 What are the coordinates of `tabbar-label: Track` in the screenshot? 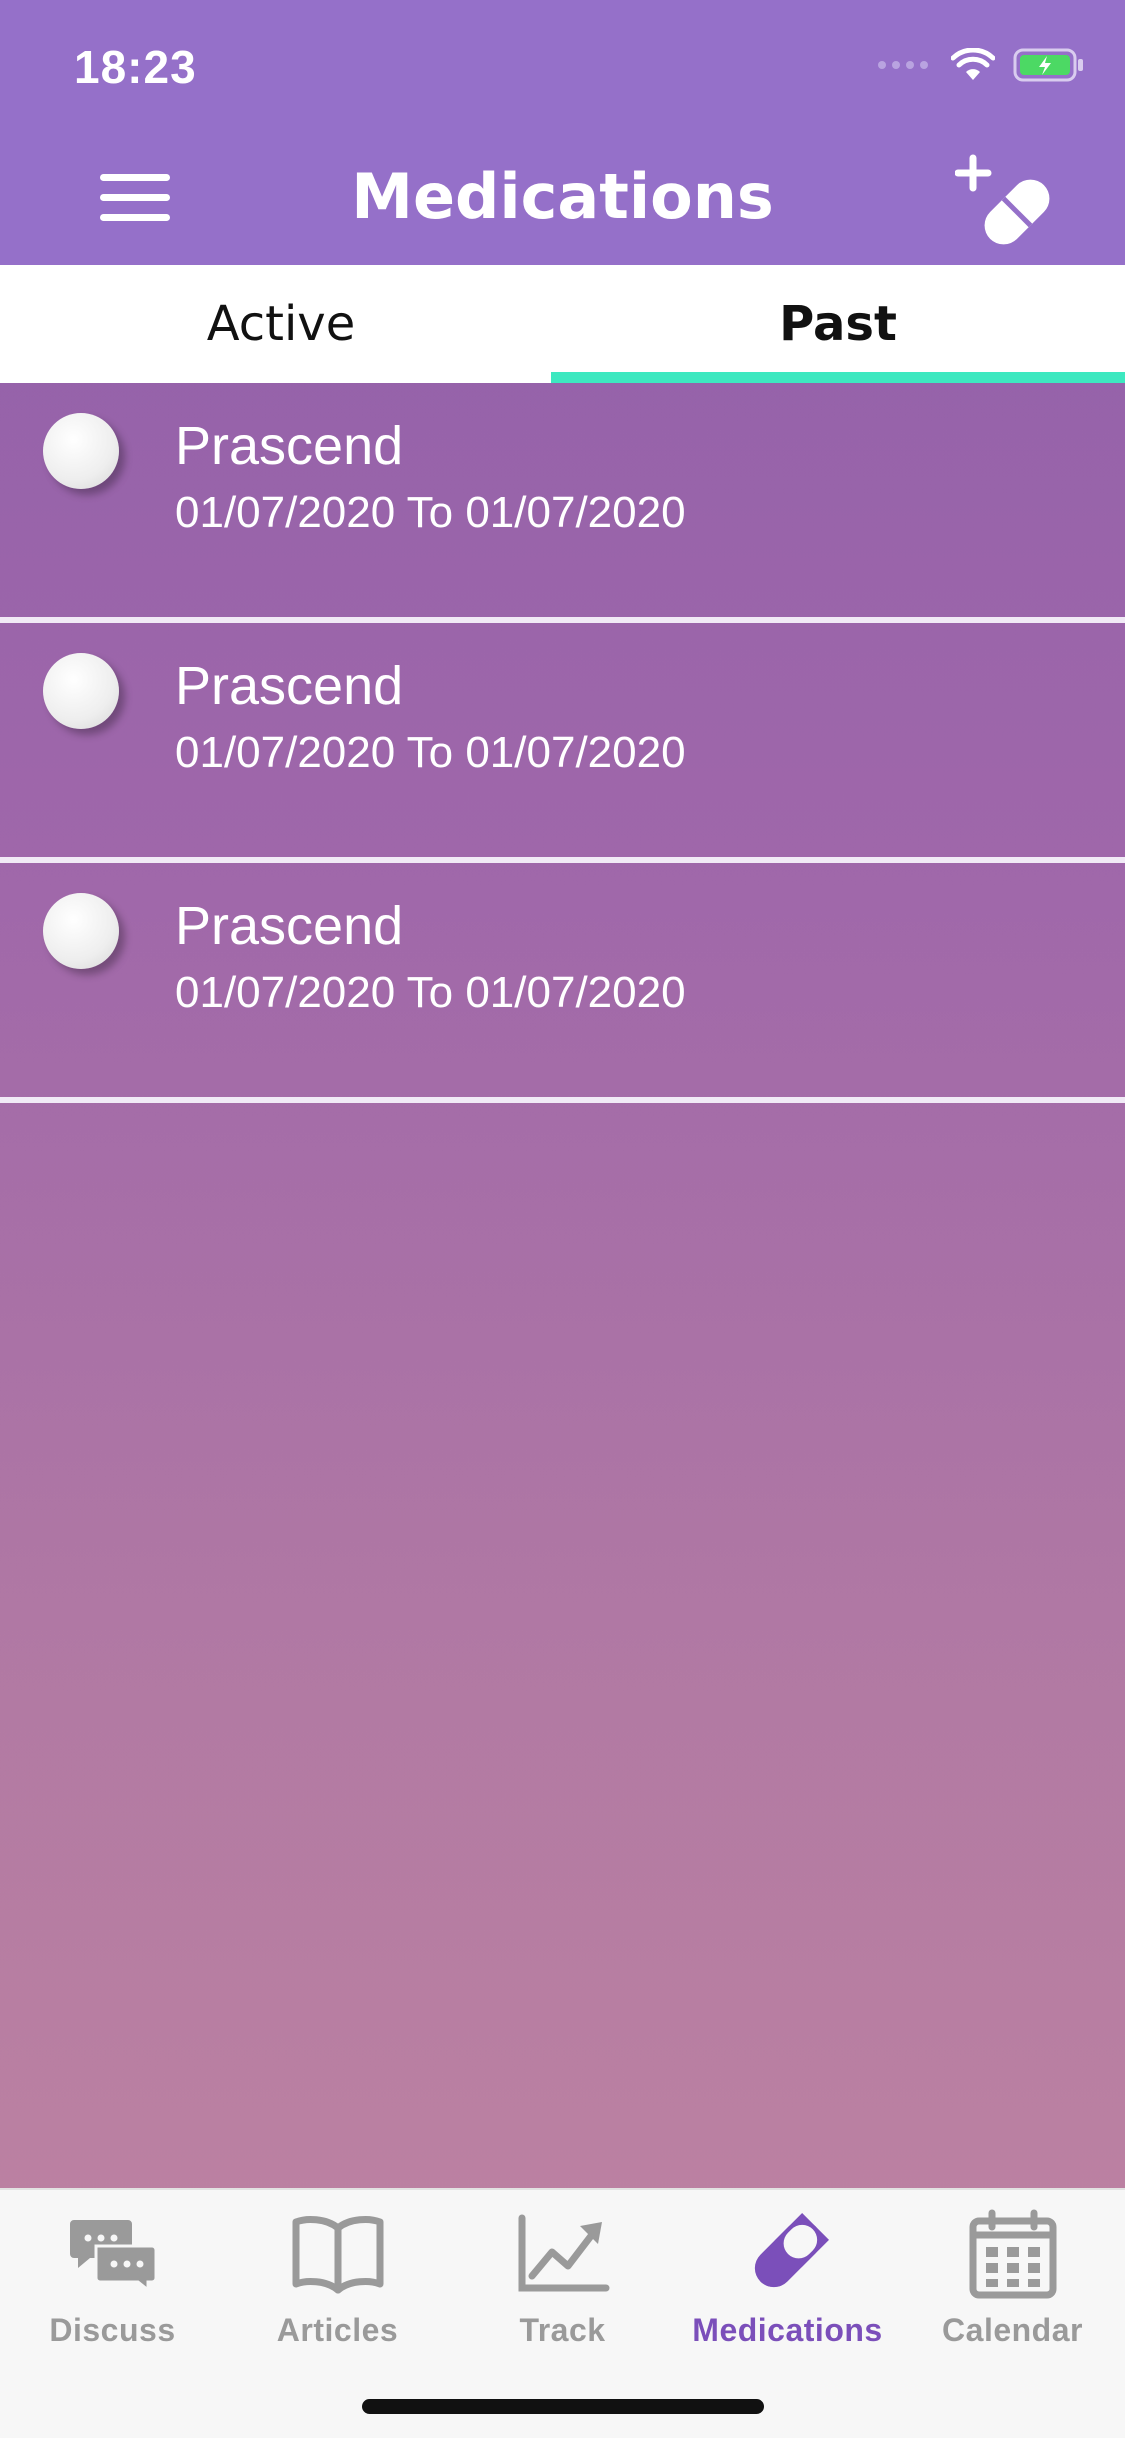 It's located at (562, 2330).